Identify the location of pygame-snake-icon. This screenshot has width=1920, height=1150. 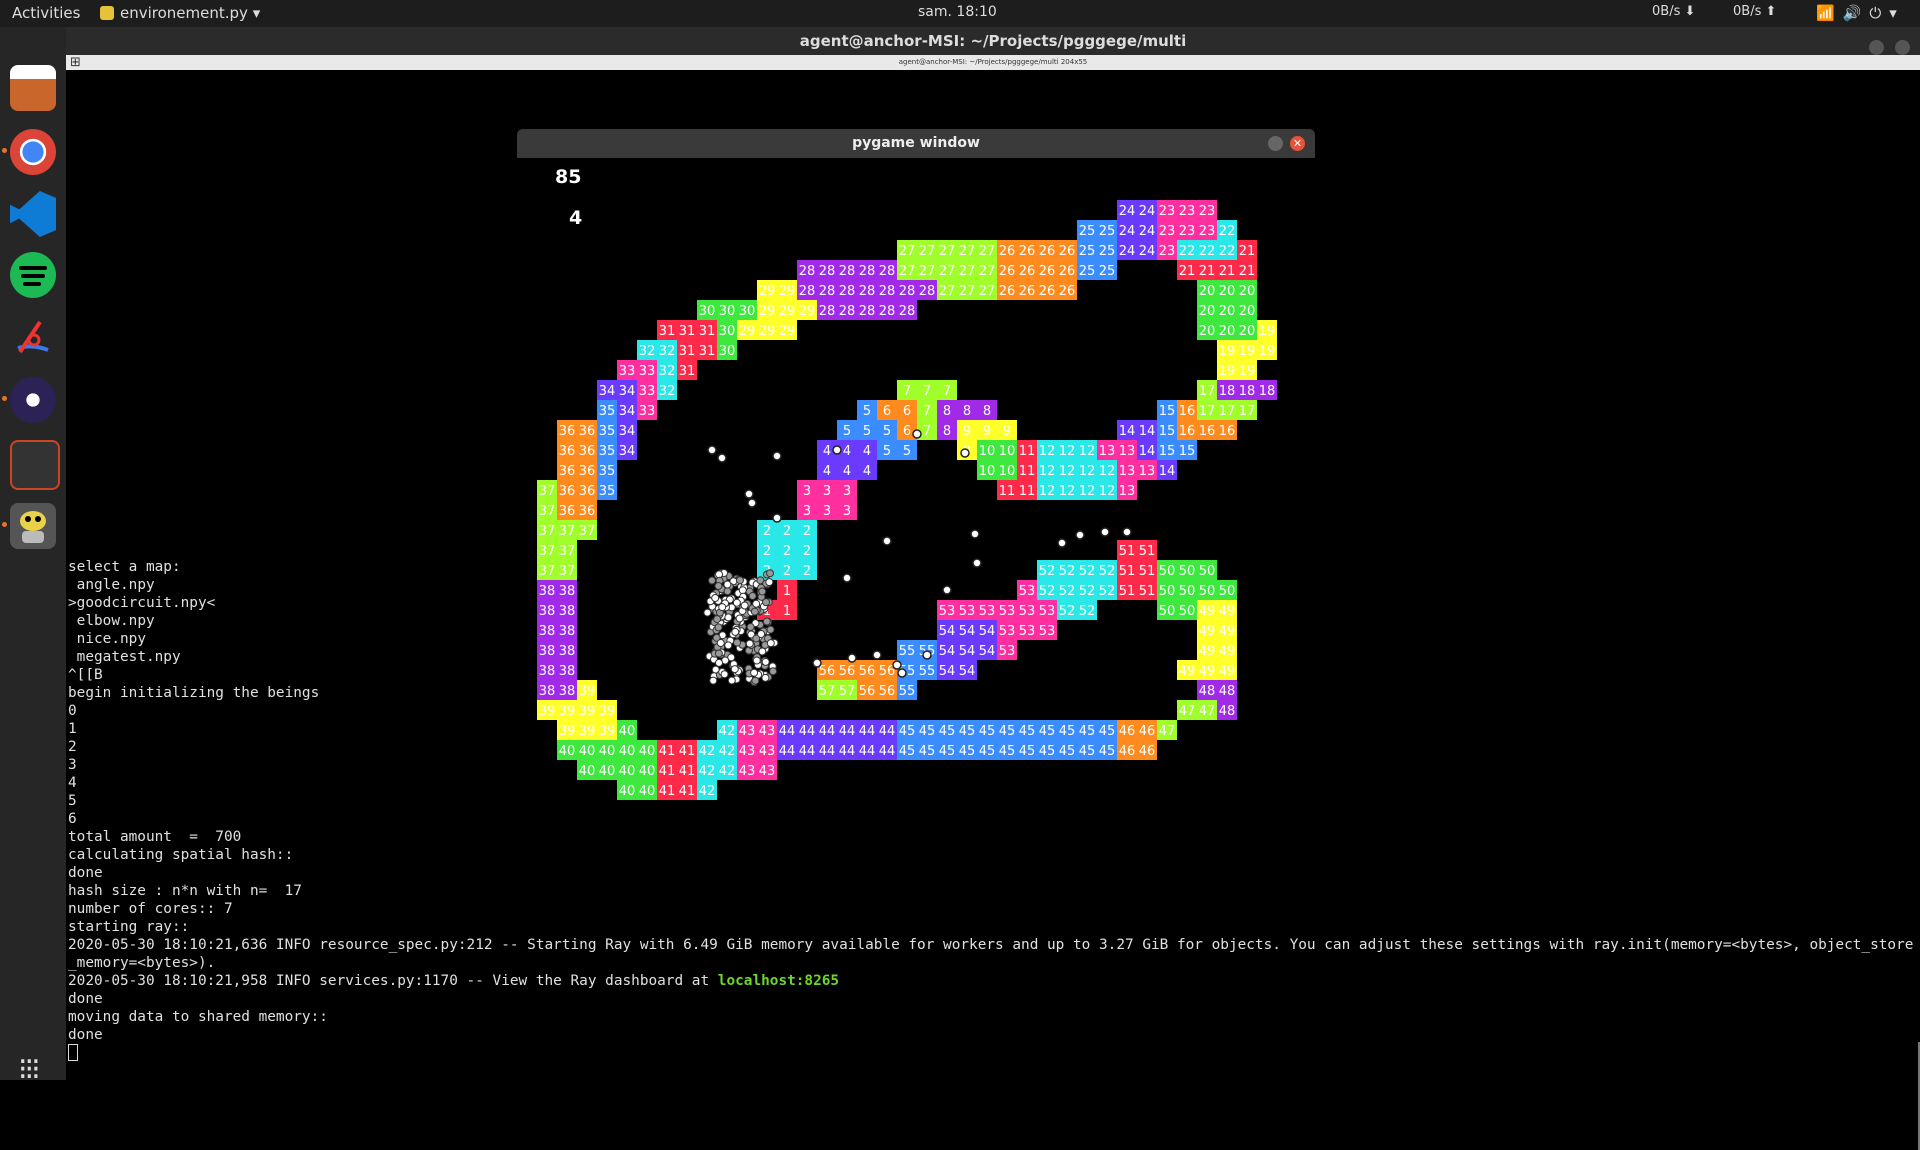
(29, 526).